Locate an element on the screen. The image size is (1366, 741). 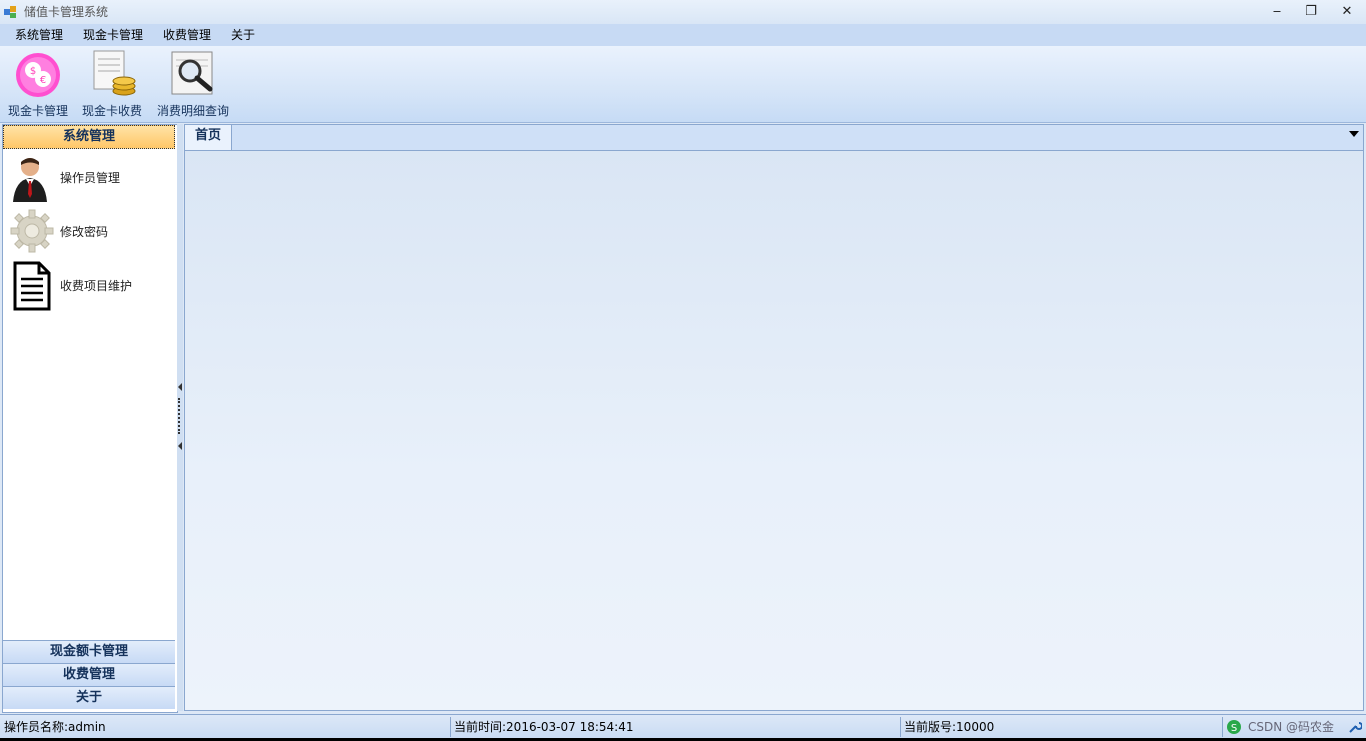
nav-panel: 系统管理 操作员管理 修改密码 收费项目维护 现金额卡管理 收费管理 关于 is located at coordinates (90, 418).